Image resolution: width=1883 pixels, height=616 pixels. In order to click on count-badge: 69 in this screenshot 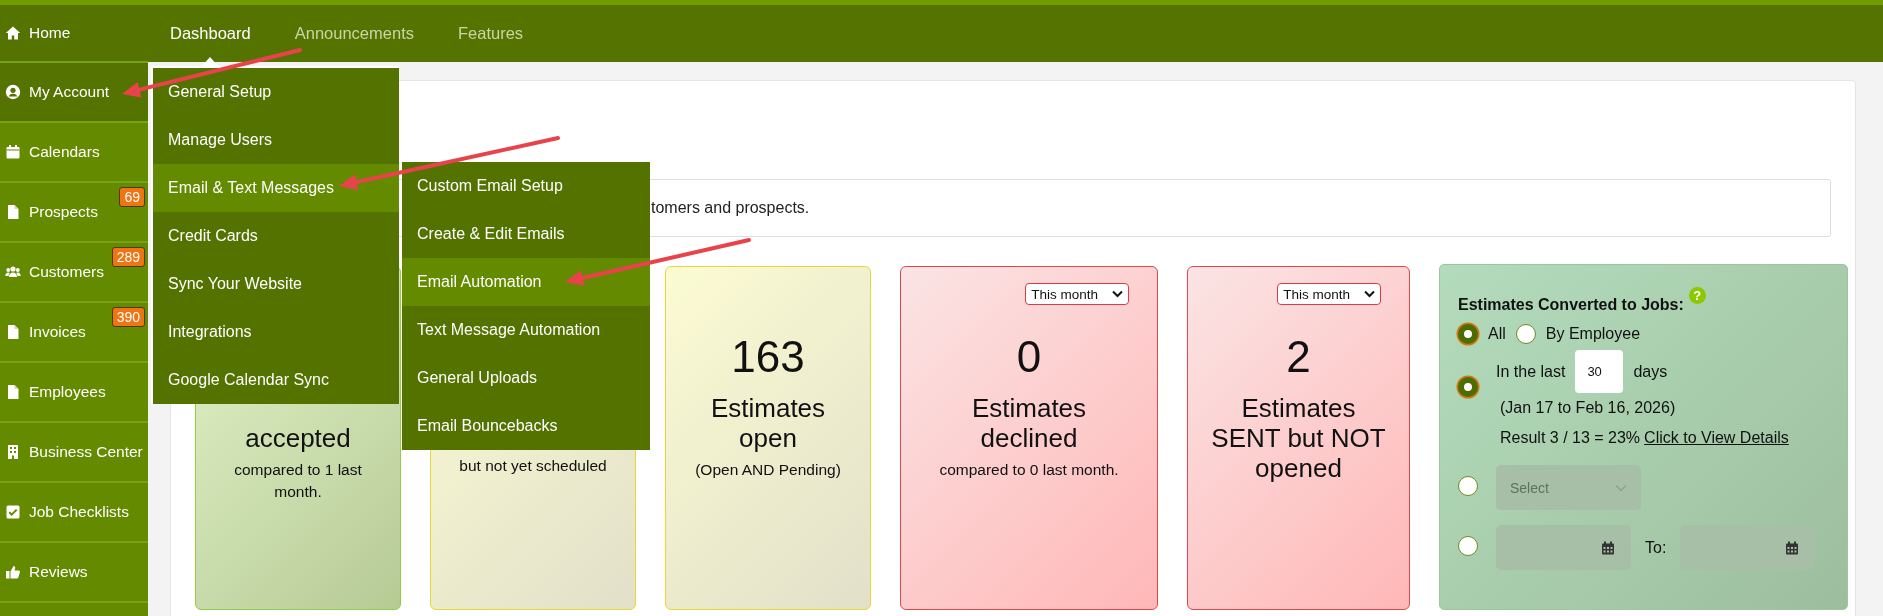, I will do `click(132, 197)`.